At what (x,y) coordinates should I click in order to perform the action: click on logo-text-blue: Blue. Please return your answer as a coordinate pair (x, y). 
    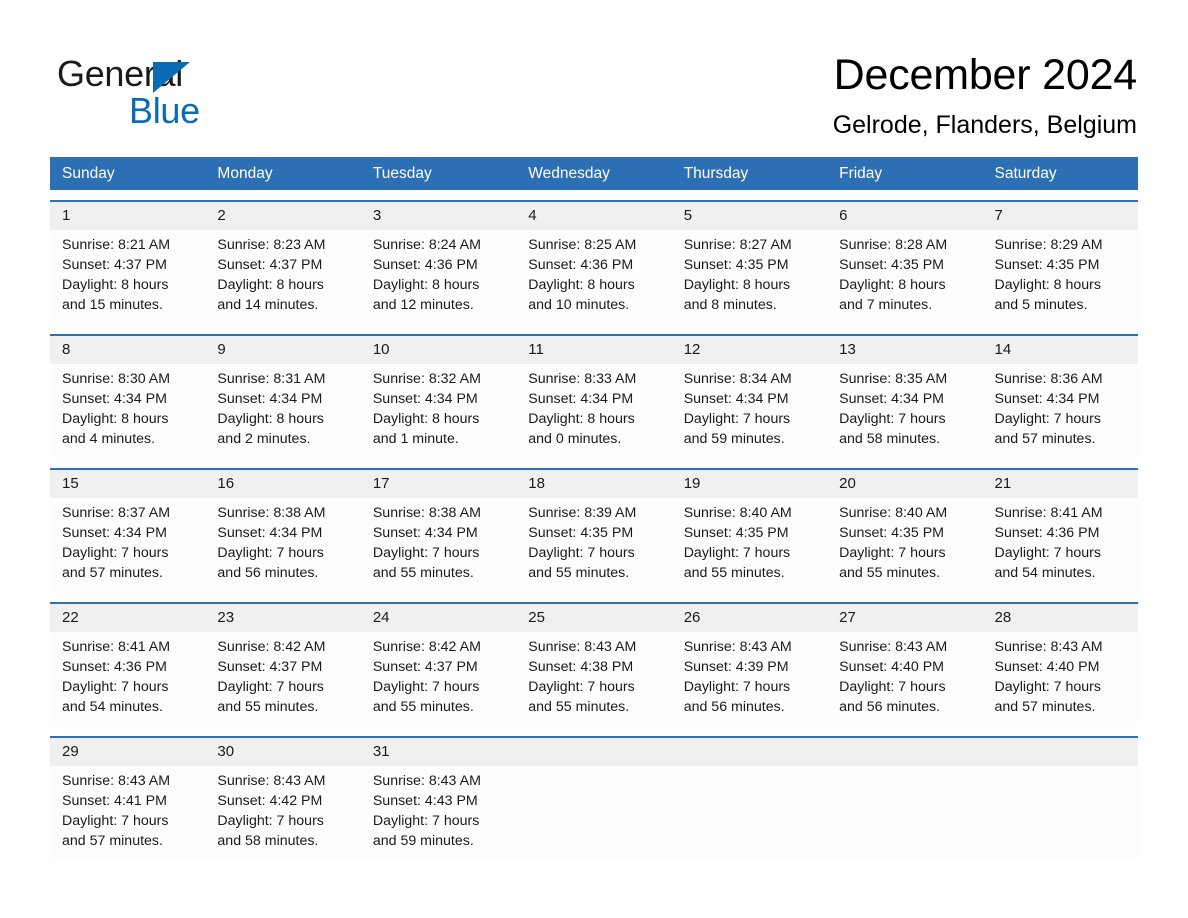
    Looking at the image, I should click on (164, 110).